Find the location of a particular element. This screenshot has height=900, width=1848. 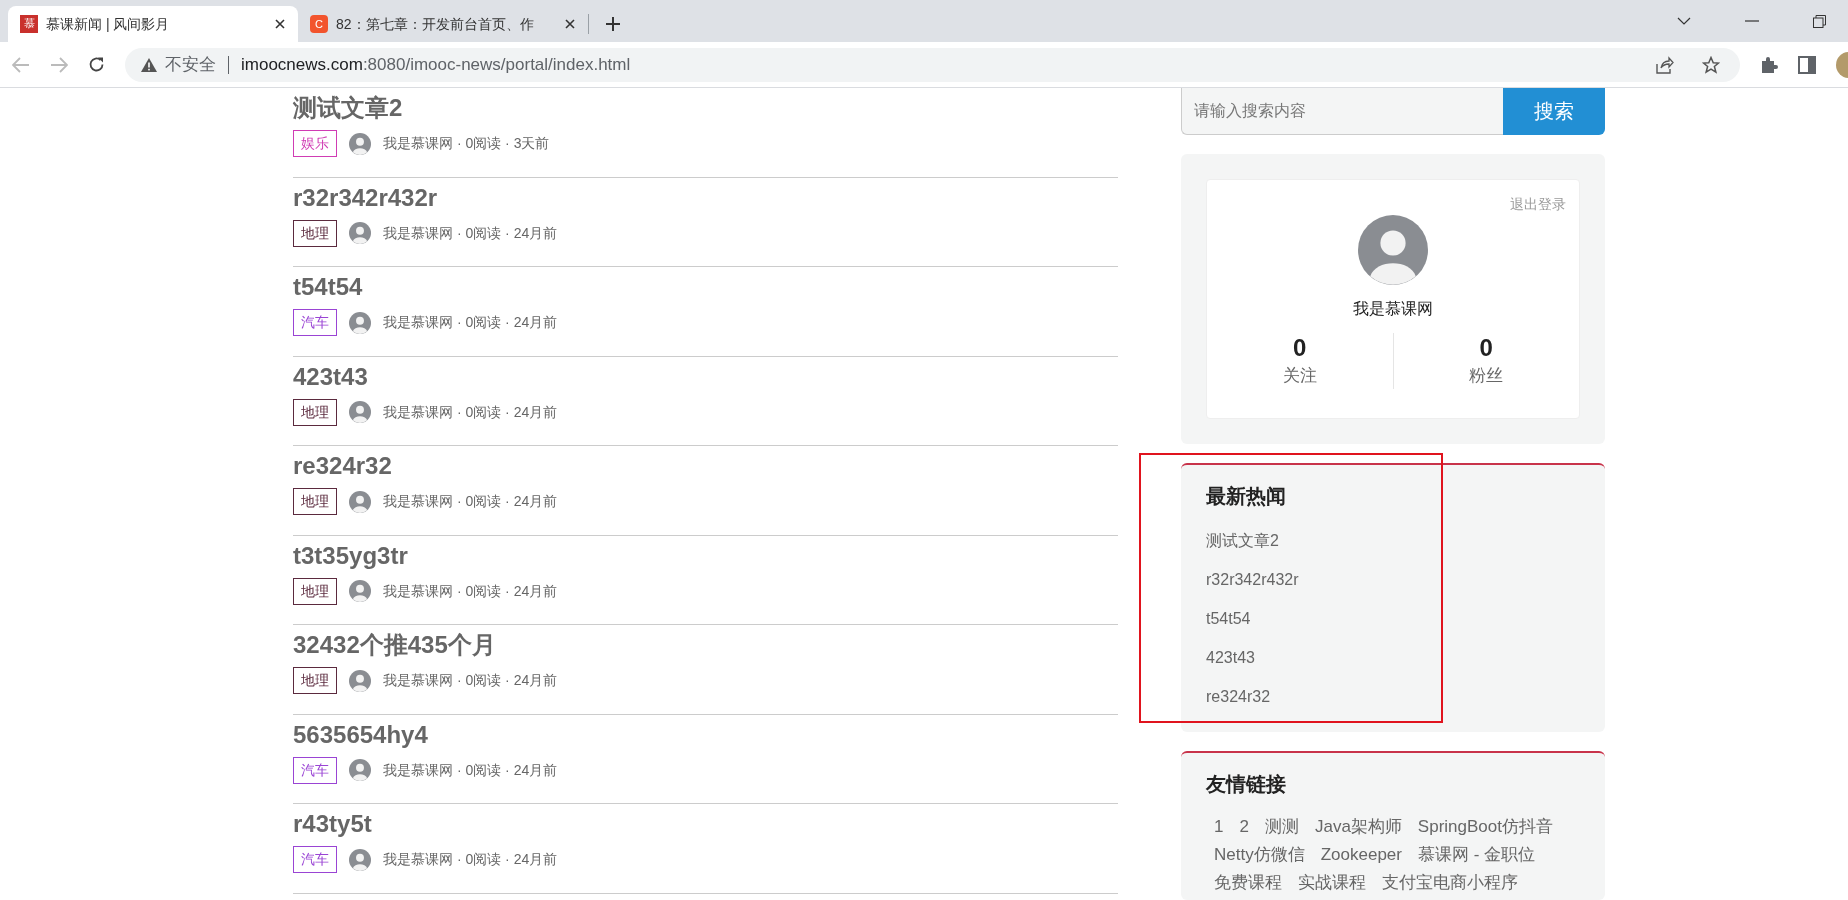

friend-link: 2 is located at coordinates (1244, 827).